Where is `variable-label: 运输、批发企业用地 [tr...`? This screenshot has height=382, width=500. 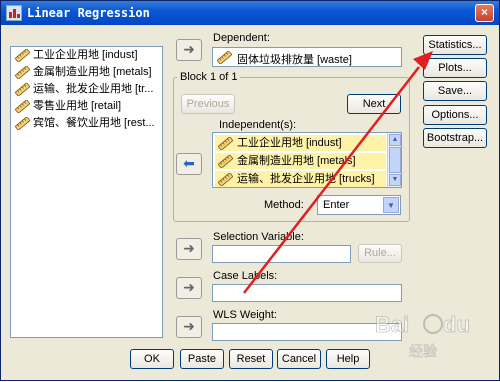 variable-label: 运输、批发企业用地 [tr... is located at coordinates (93, 89).